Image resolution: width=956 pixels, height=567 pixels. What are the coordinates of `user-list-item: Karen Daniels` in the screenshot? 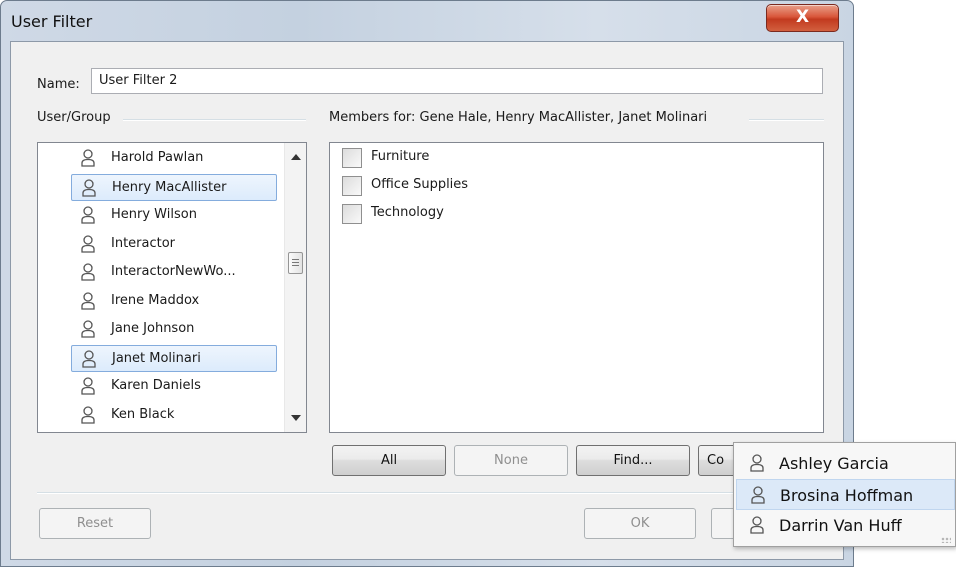 It's located at (174, 386).